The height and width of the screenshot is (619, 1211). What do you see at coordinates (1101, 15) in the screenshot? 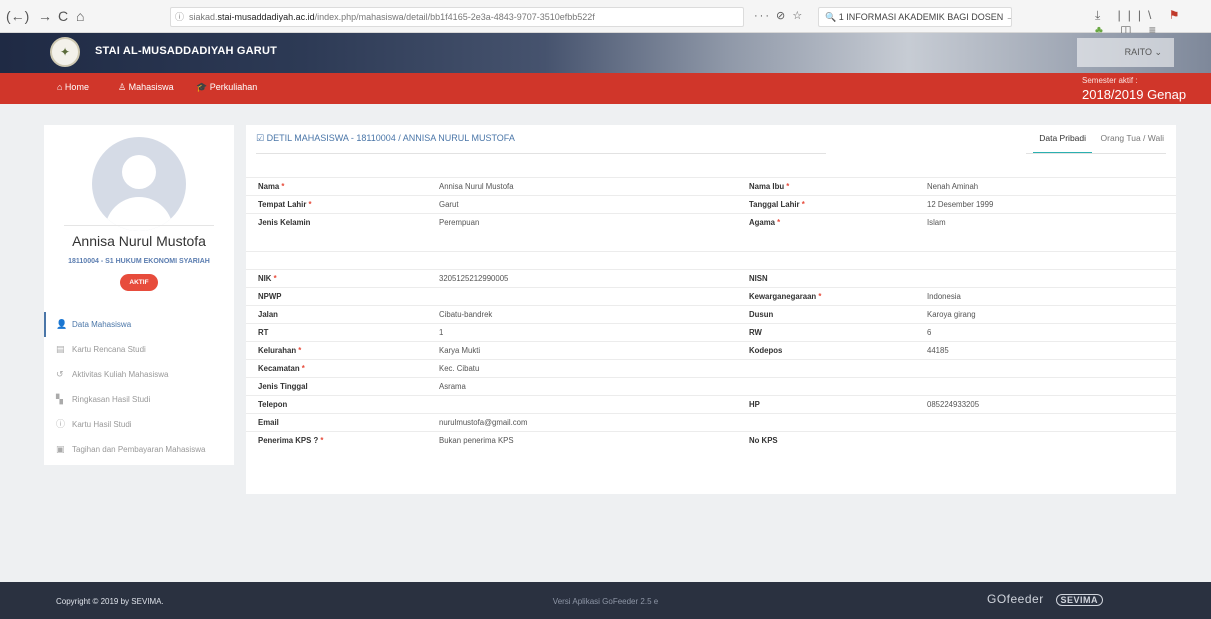
I see `download-icon: ⤓` at bounding box center [1101, 15].